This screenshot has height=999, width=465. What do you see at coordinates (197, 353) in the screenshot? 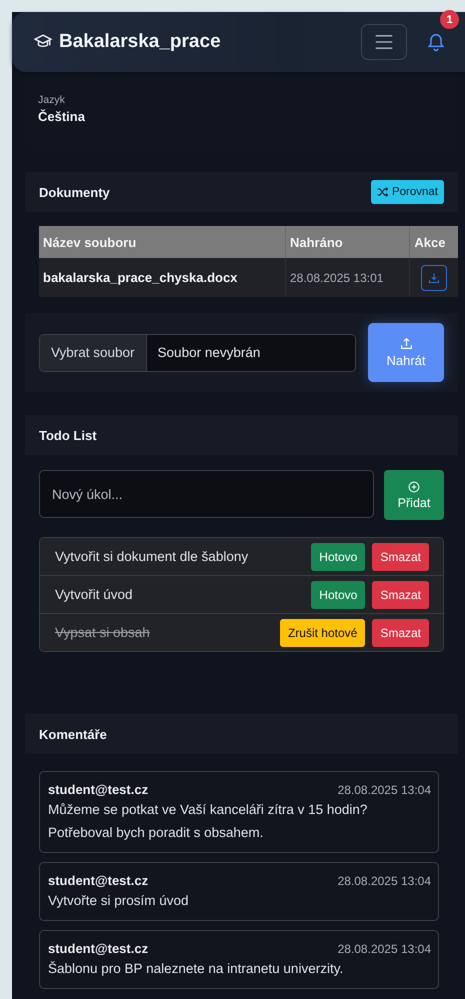
I see `file-input: Vybrat soubor Soubor nevybrán` at bounding box center [197, 353].